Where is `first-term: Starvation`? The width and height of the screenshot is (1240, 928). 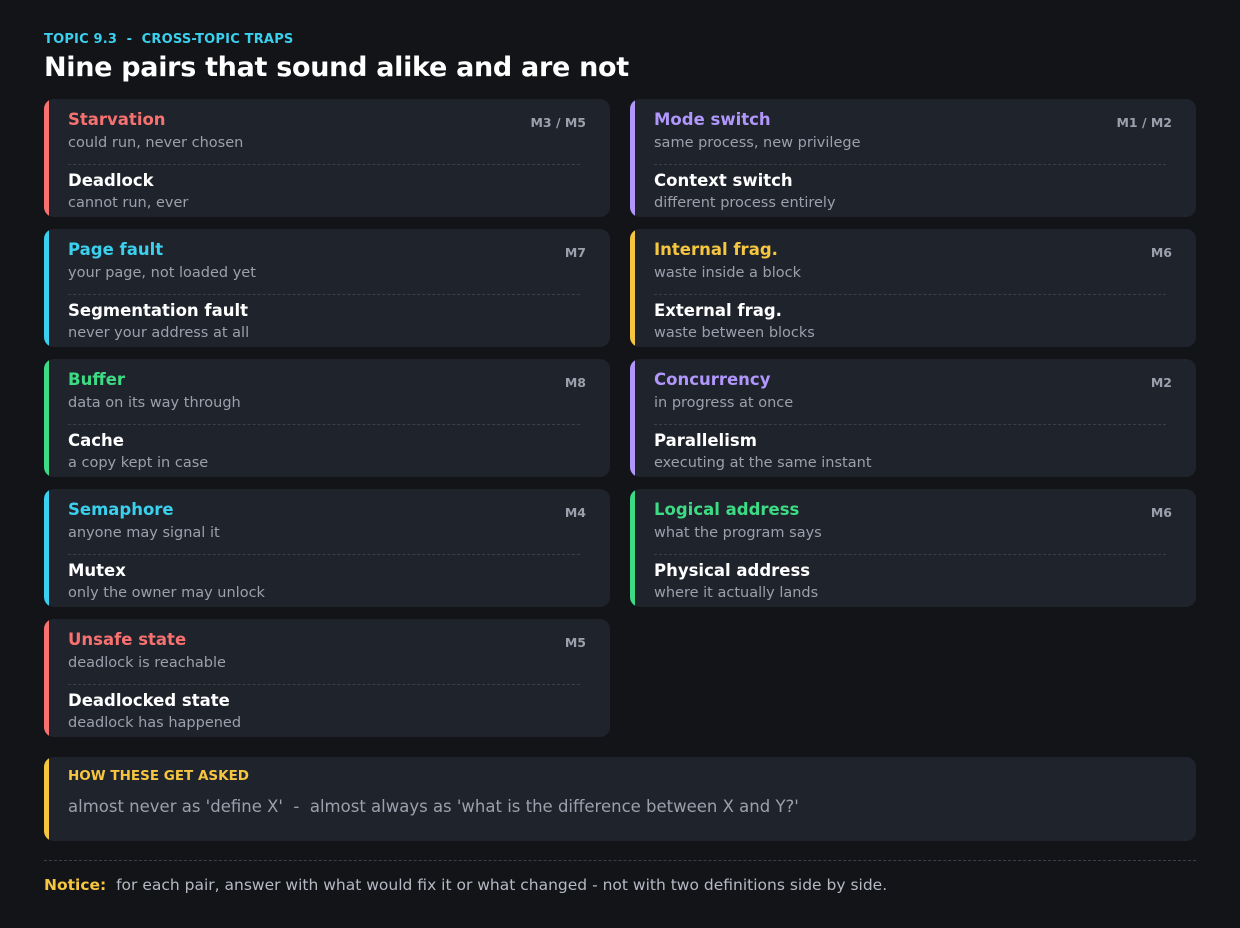 first-term: Starvation is located at coordinates (117, 119).